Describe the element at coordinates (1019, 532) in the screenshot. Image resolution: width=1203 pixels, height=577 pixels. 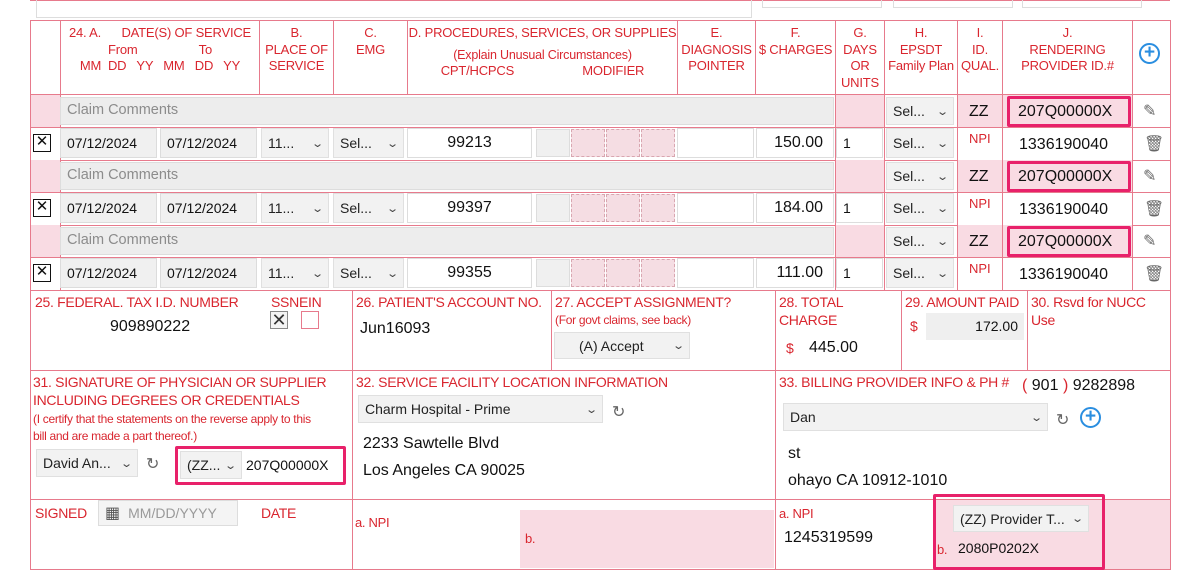
I see `highlight-billing-qual` at that location.